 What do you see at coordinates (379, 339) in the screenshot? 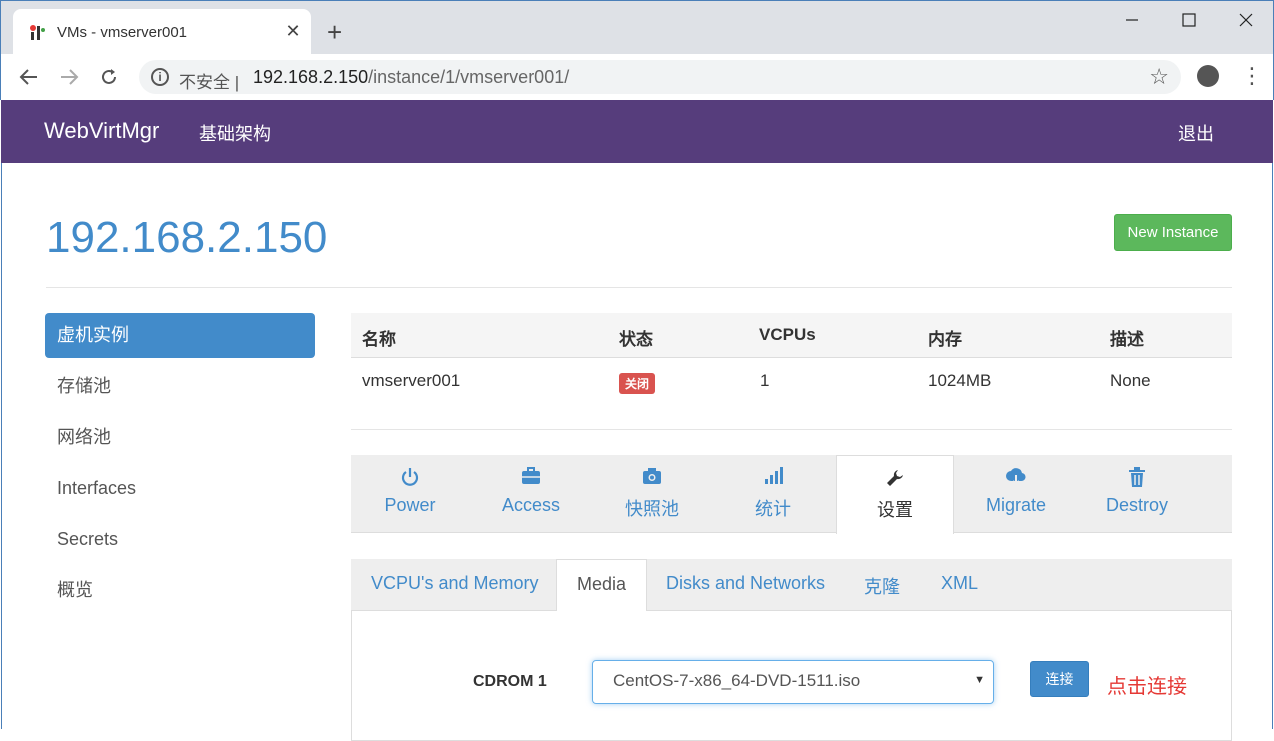
I see `header-name: 名称` at bounding box center [379, 339].